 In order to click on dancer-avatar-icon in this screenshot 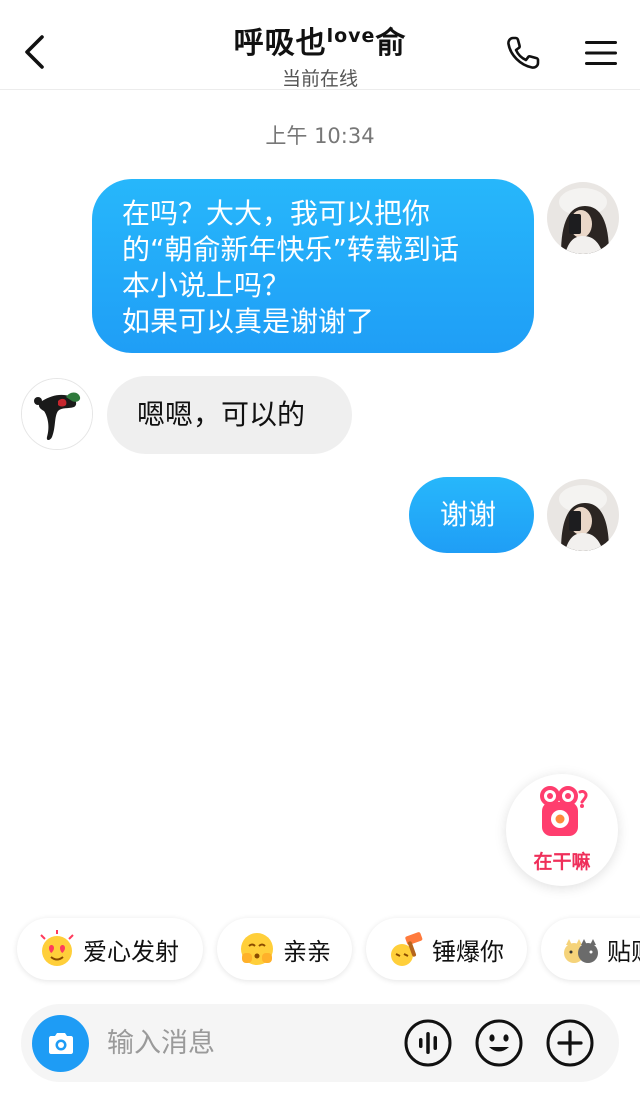, I will do `click(57, 414)`.